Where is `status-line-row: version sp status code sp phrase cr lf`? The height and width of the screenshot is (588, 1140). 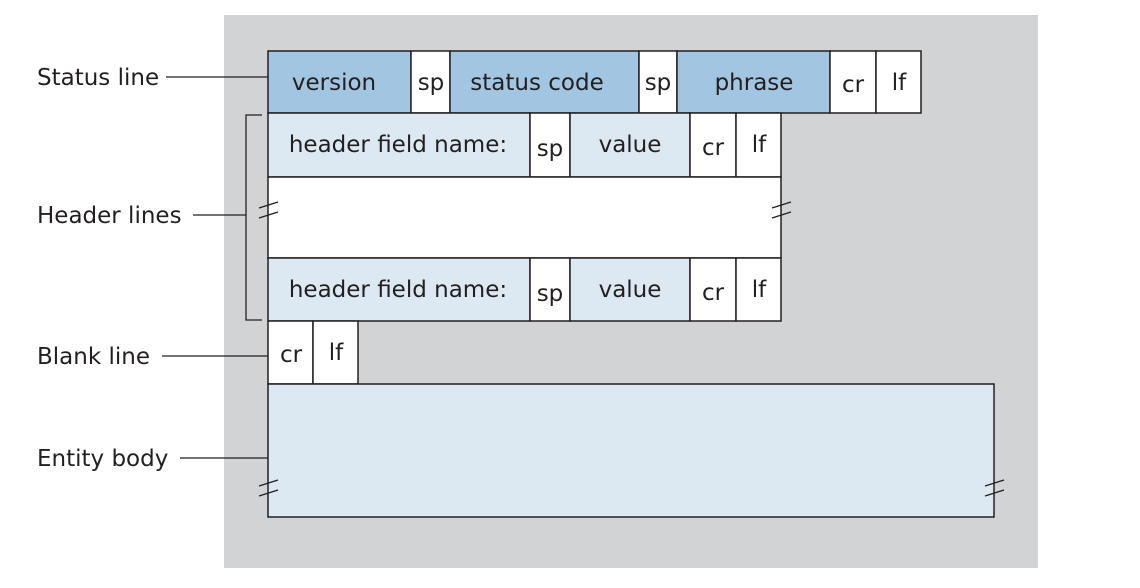 status-line-row: version sp status code sp phrase cr lf is located at coordinates (594, 82).